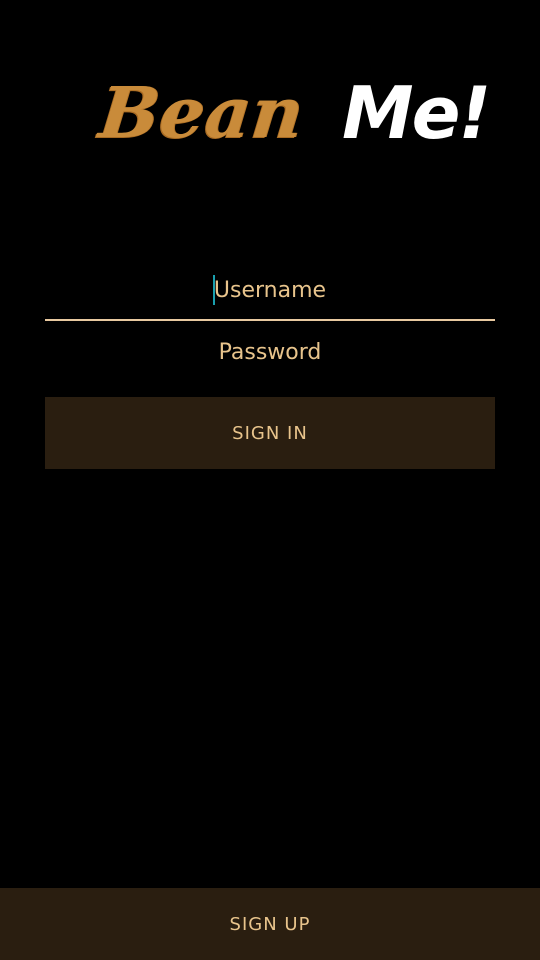 Image resolution: width=540 pixels, height=960 pixels. What do you see at coordinates (202, 112) in the screenshot?
I see `logo-text-bean: Bean` at bounding box center [202, 112].